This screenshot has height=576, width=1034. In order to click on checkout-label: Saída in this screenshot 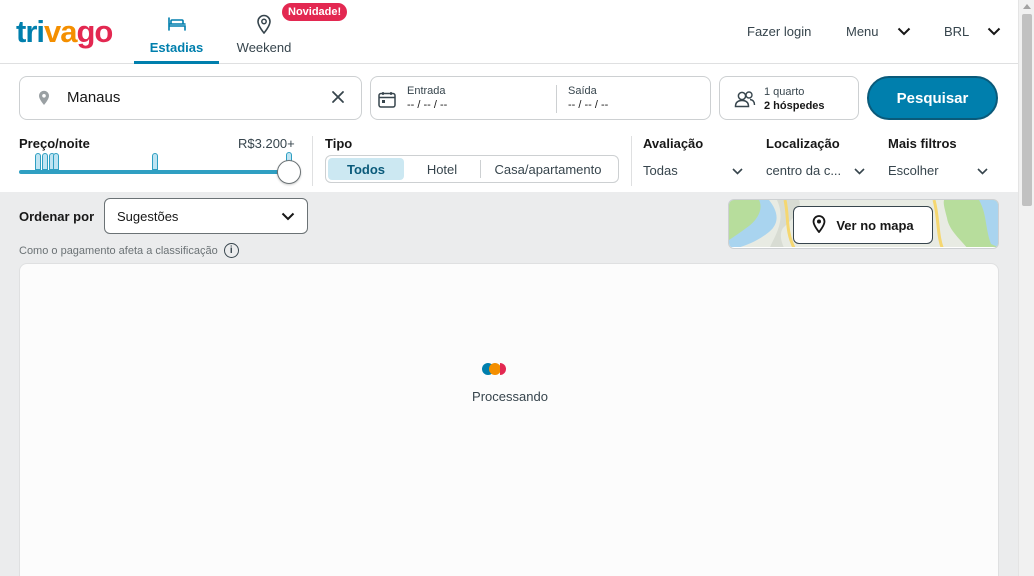, I will do `click(582, 91)`.